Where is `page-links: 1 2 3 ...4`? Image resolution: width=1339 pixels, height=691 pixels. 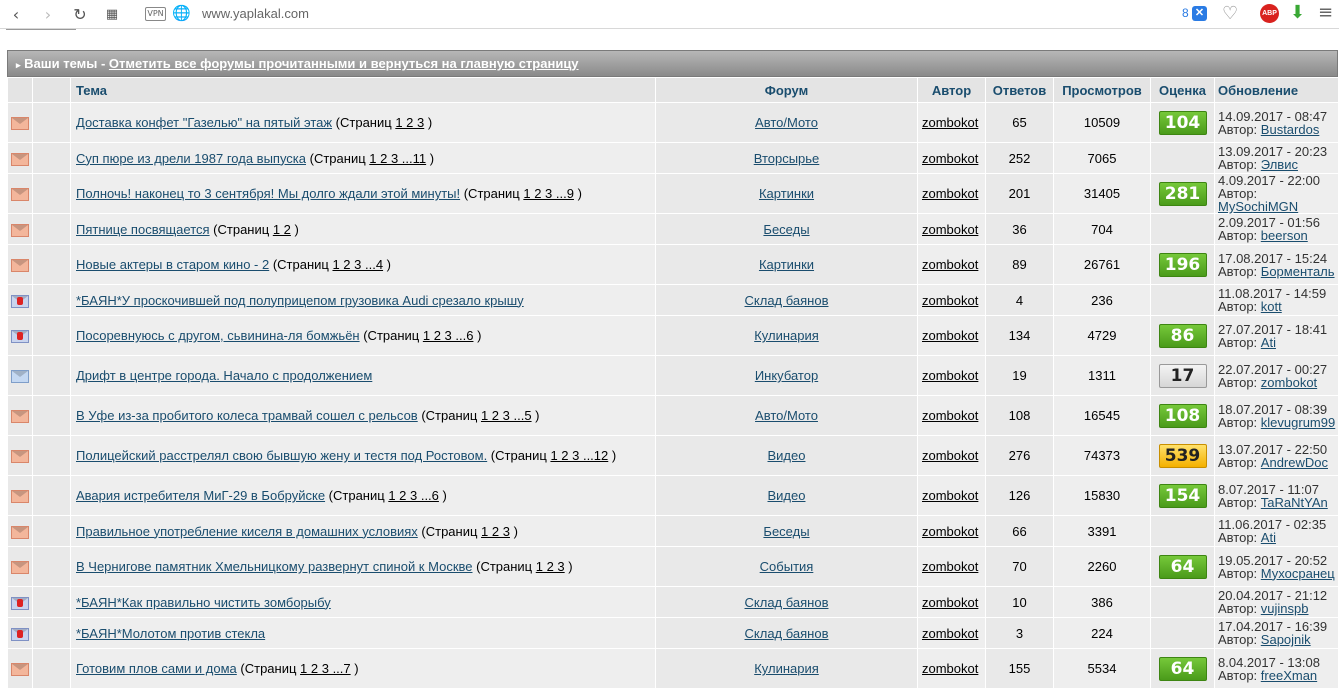
page-links: 1 2 3 ...4 is located at coordinates (357, 264).